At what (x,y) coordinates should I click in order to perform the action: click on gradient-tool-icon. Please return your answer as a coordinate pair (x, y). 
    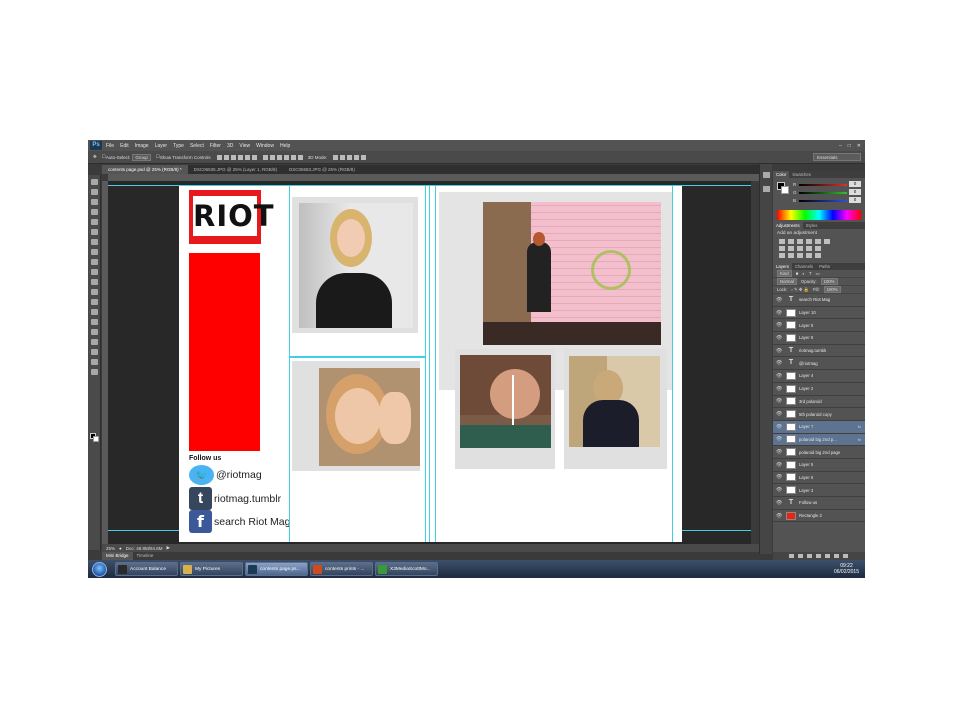
    Looking at the image, I should click on (94, 292).